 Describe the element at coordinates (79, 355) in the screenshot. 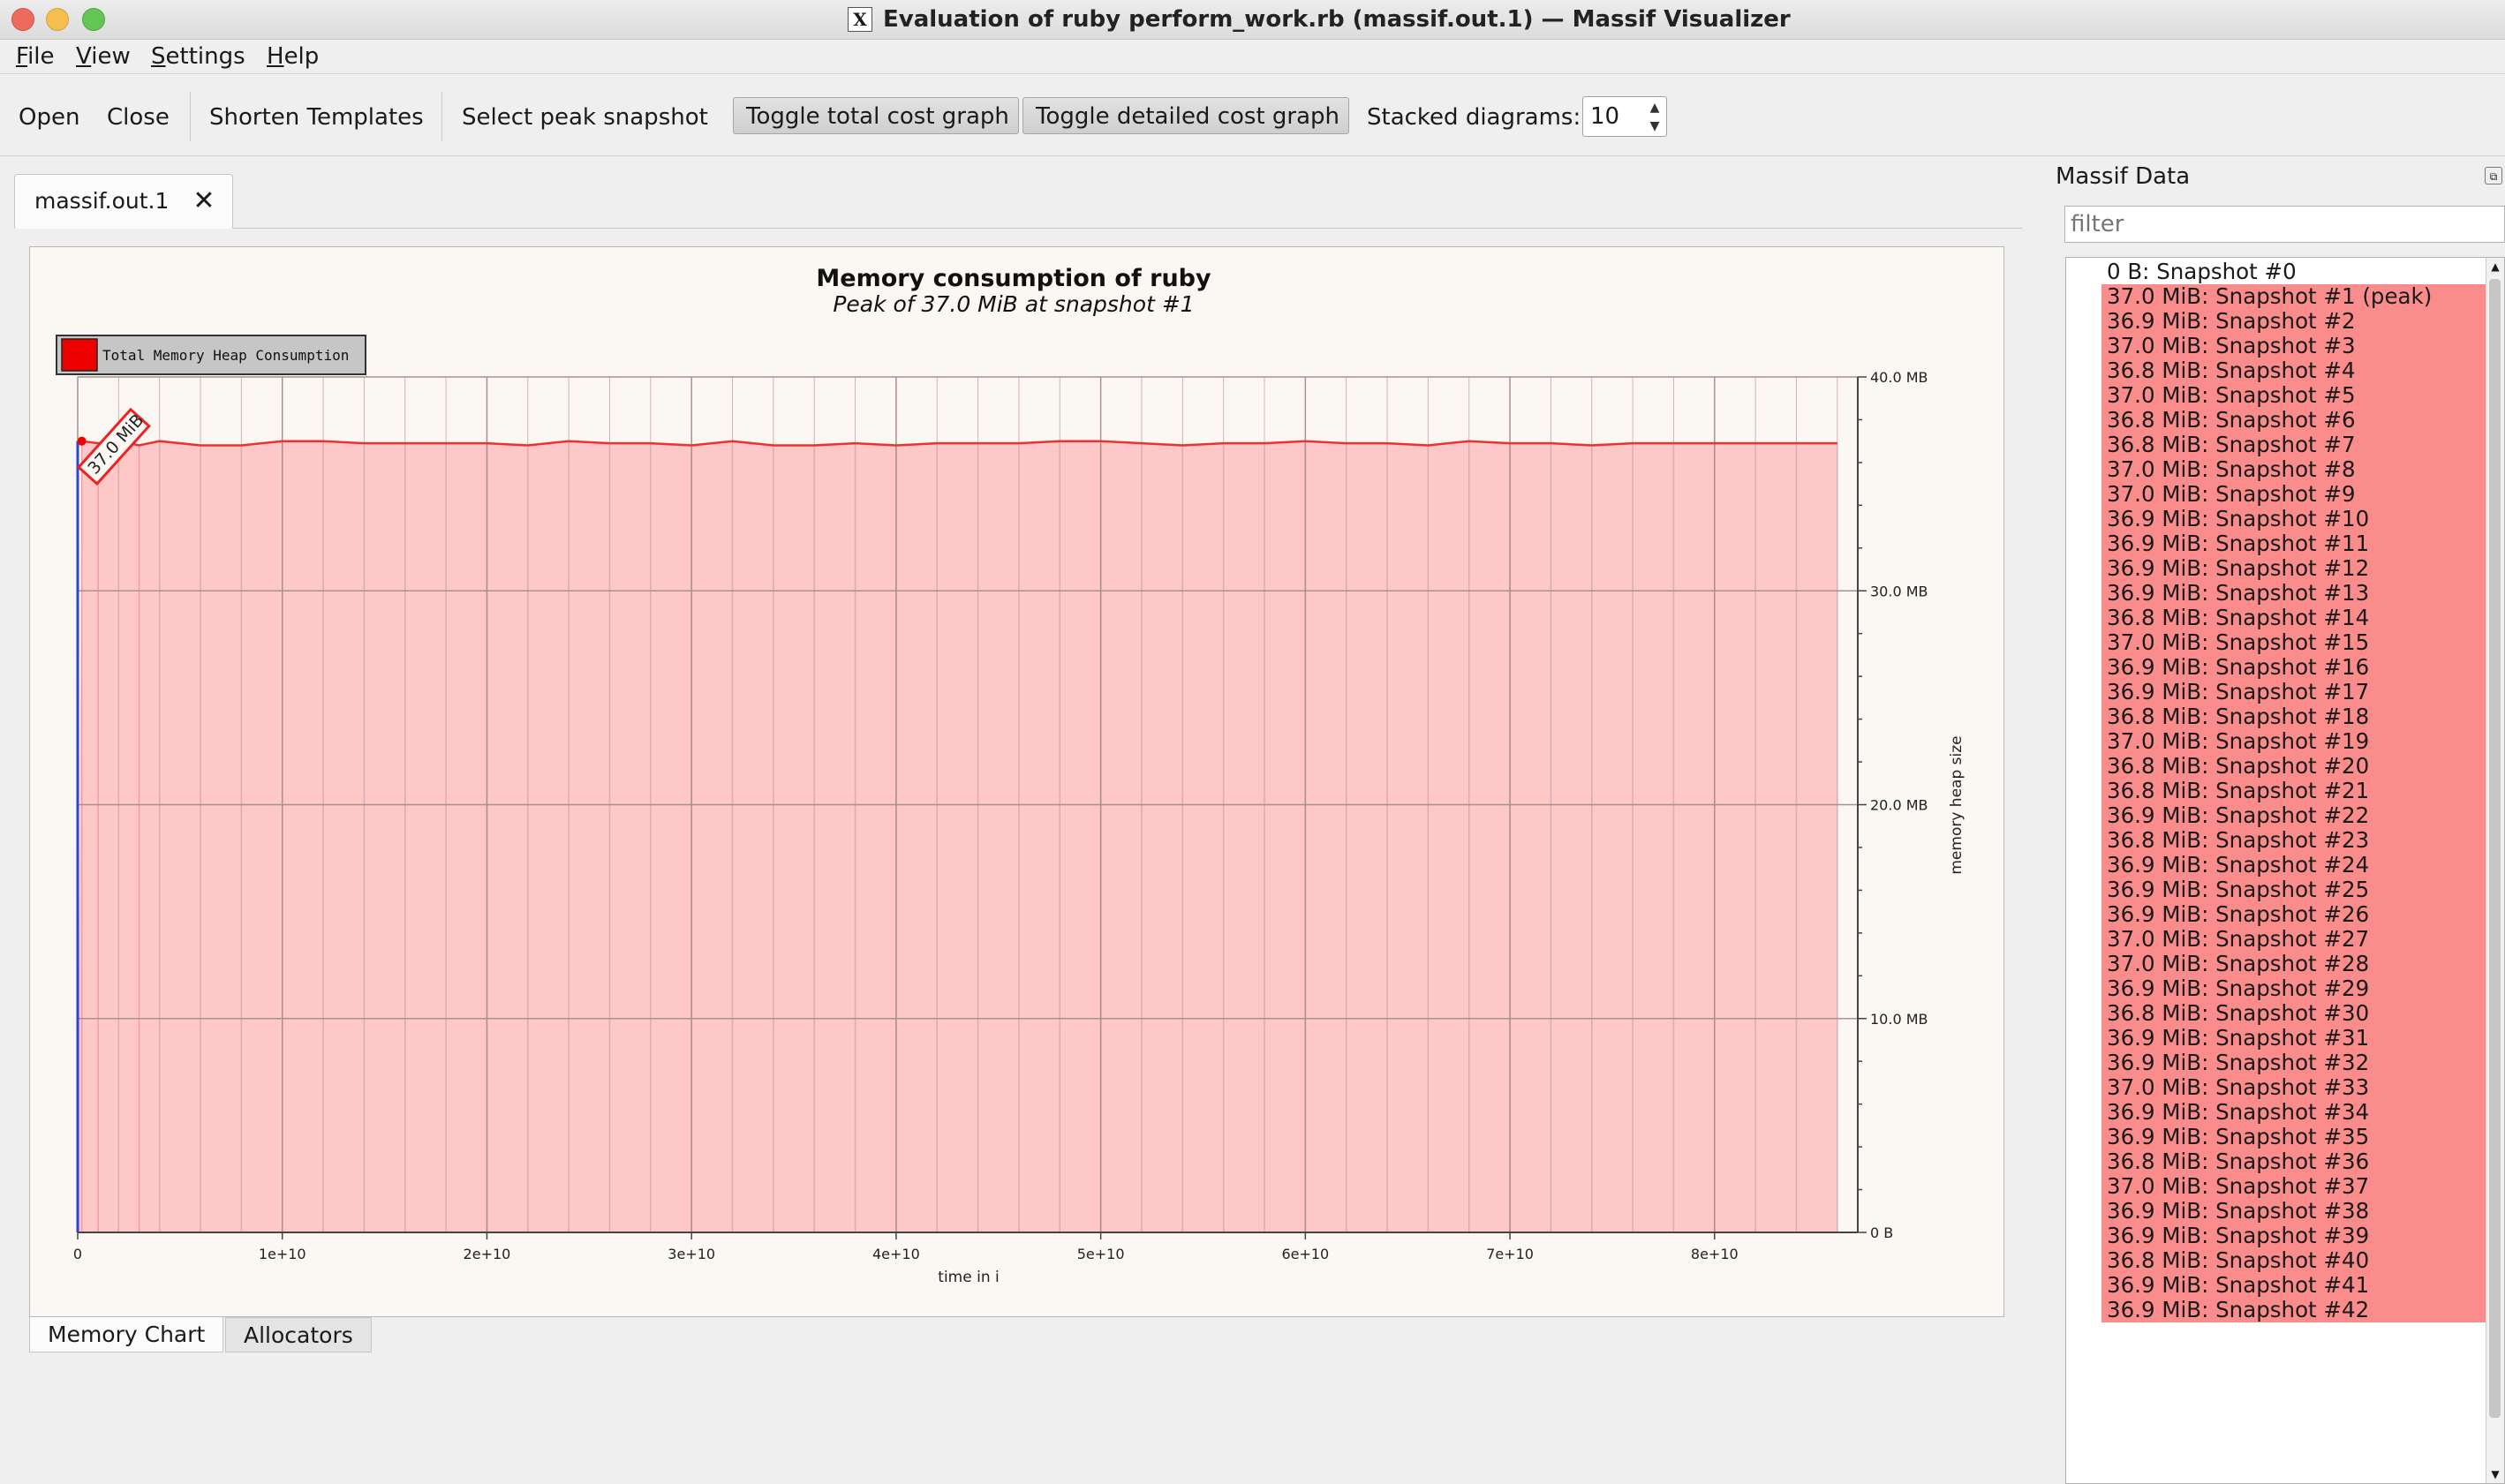

I see `legend-swatch` at that location.